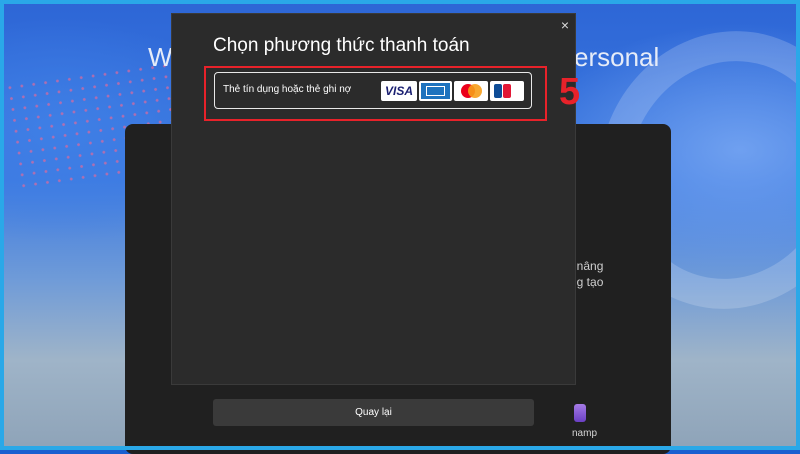 The width and height of the screenshot is (800, 454). What do you see at coordinates (565, 25) in the screenshot?
I see `close-icon: ×` at bounding box center [565, 25].